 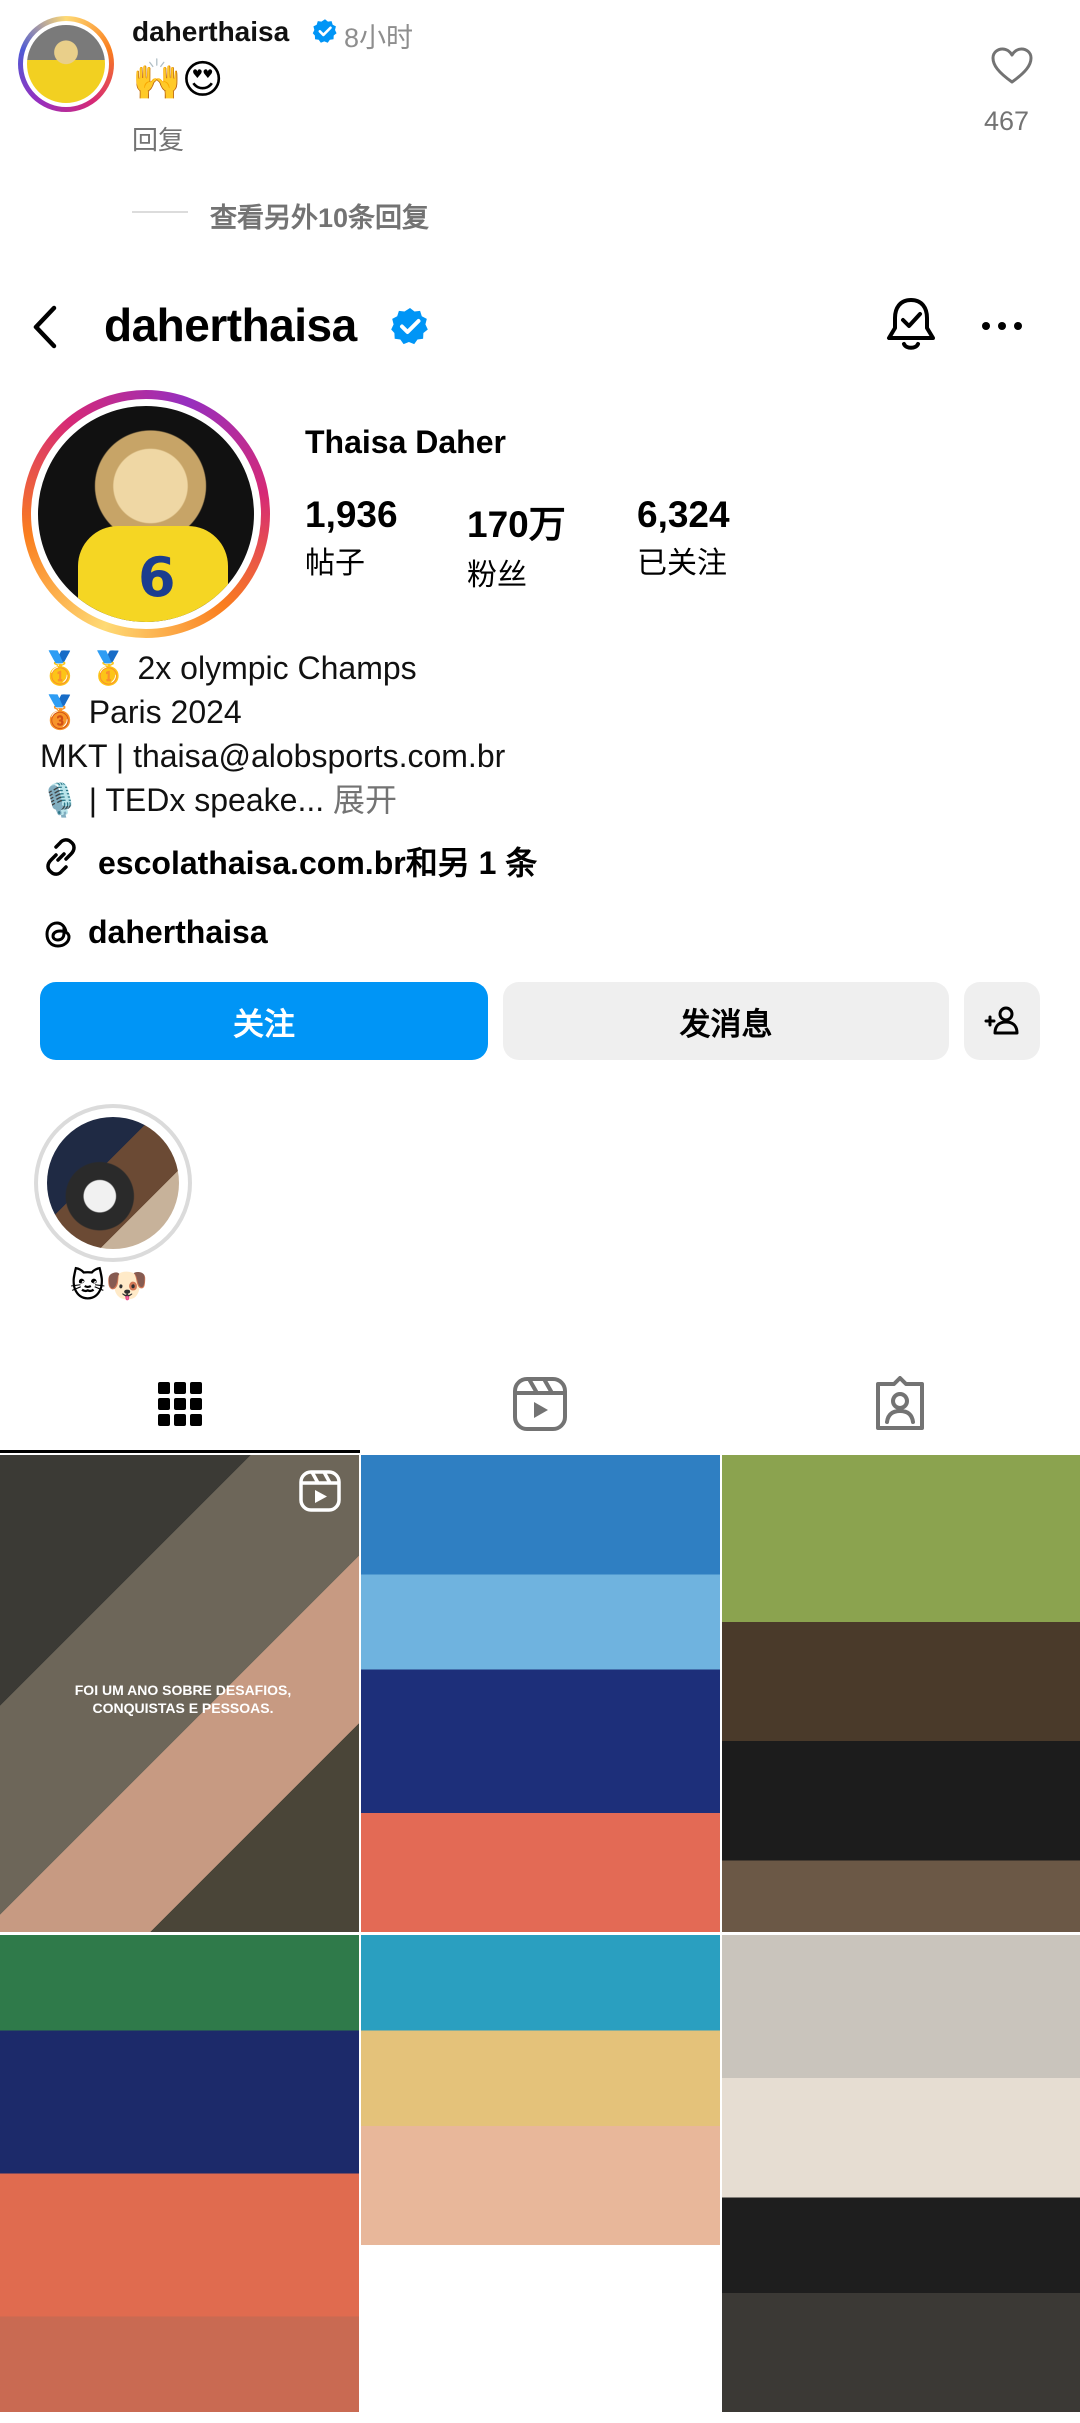 I want to click on bio-line: 🥇 🥇 2x olympic Champs, so click(x=228, y=668).